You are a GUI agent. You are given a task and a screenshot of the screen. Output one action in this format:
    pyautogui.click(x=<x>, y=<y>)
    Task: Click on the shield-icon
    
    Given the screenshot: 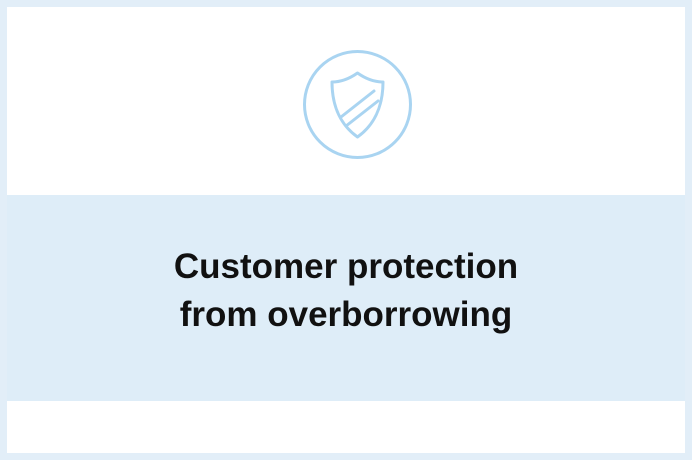 What is the action you would take?
    pyautogui.click(x=357, y=104)
    